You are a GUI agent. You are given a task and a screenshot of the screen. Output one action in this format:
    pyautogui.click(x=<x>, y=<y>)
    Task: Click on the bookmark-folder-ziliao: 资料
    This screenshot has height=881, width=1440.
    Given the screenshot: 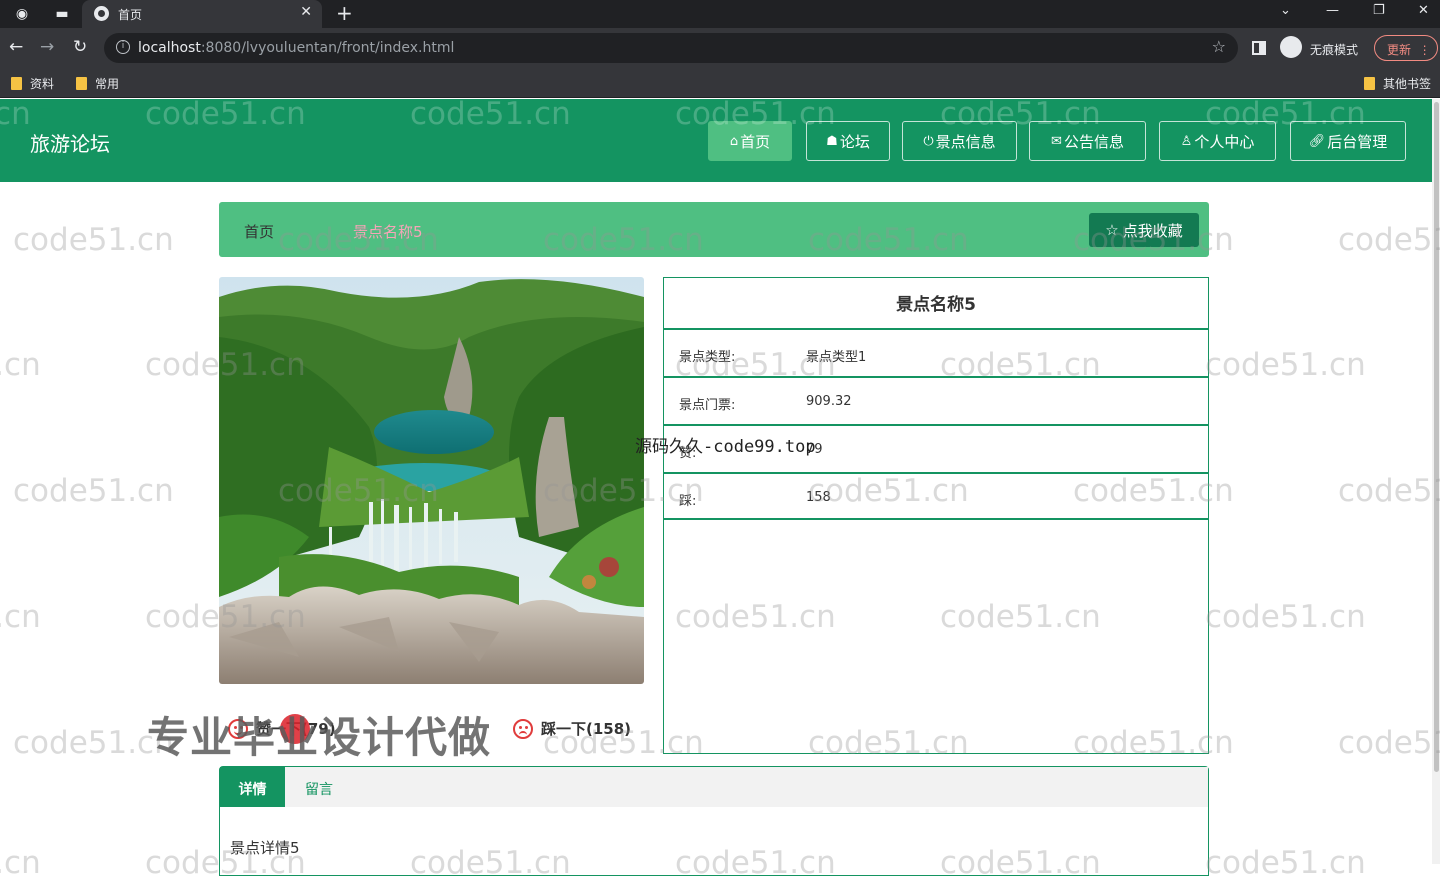 What is the action you would take?
    pyautogui.click(x=32, y=83)
    